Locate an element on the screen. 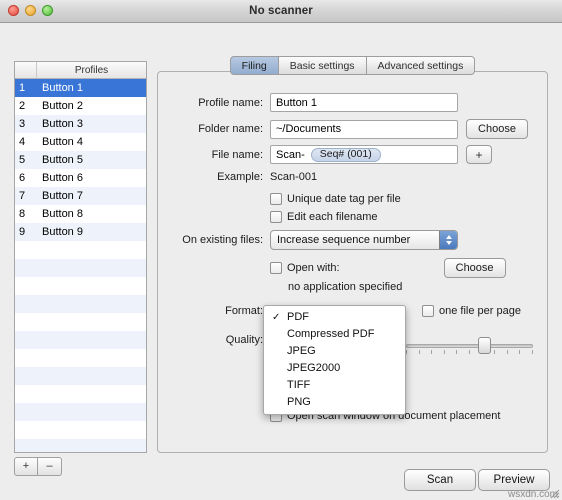 This screenshot has width=562, height=500. profiles-toolbar: + – is located at coordinates (38, 466).